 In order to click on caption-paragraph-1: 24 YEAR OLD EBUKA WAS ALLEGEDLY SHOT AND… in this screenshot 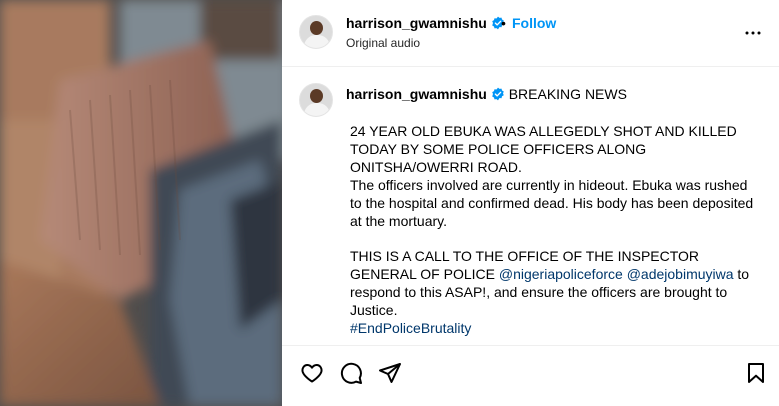, I will do `click(543, 149)`.